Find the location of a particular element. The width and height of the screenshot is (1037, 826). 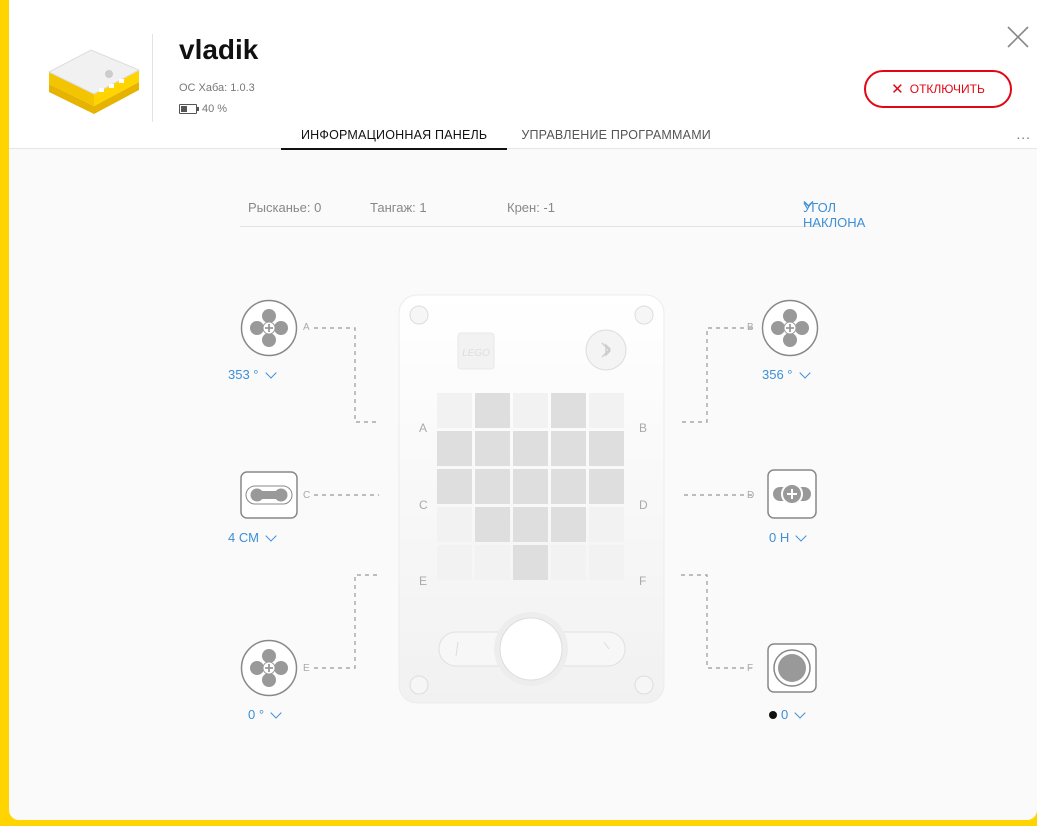

port-b-value: 356 ° is located at coordinates (777, 374).